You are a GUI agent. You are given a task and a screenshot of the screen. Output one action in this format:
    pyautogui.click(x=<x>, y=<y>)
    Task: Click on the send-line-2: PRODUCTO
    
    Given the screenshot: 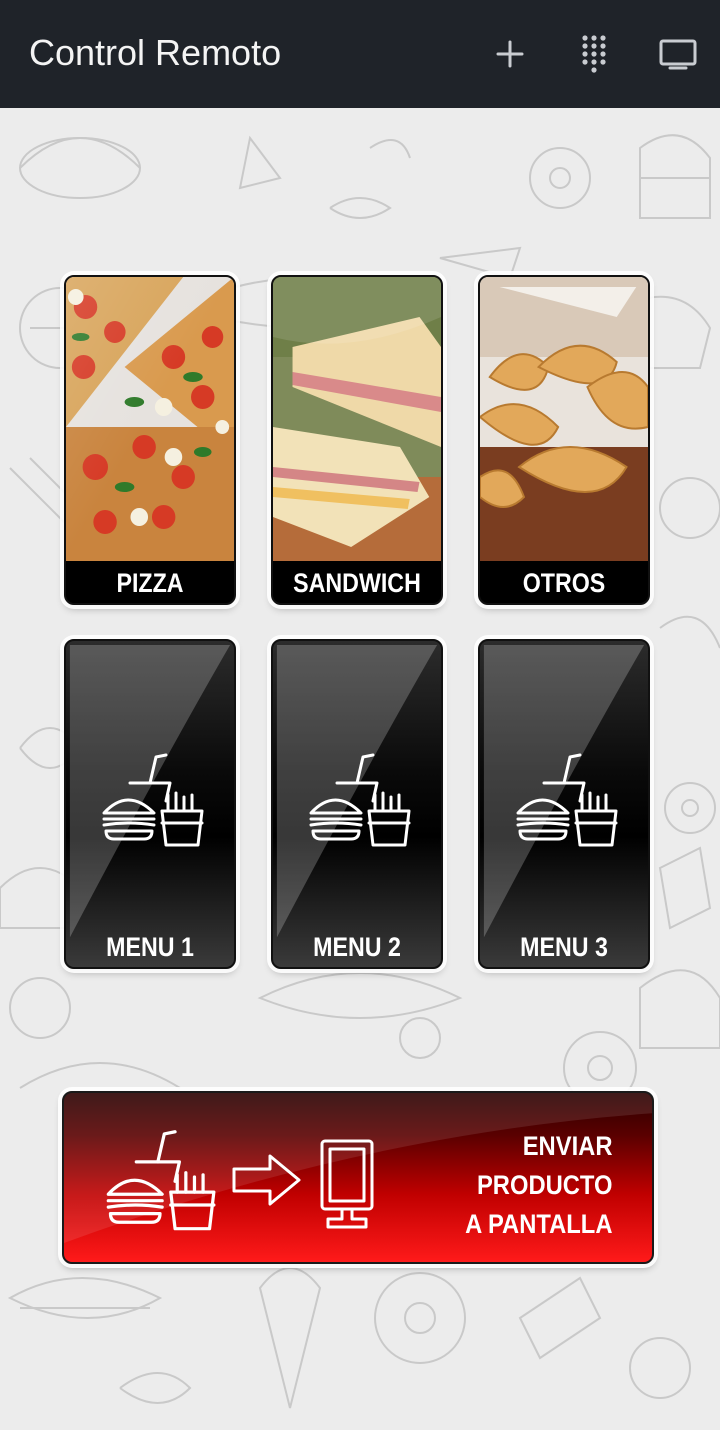 What is the action you would take?
    pyautogui.click(x=544, y=1185)
    